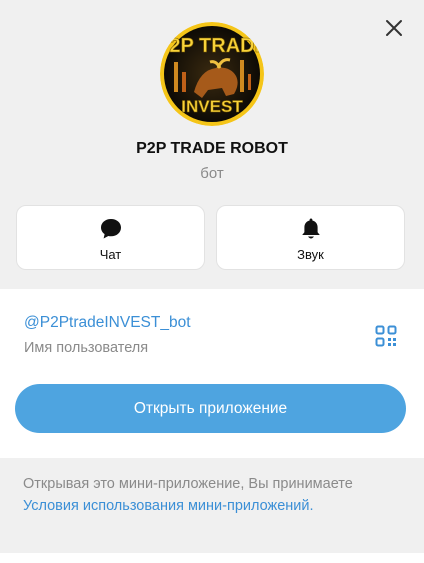 The image size is (424, 563). Describe the element at coordinates (311, 229) in the screenshot. I see `bell-icon` at that location.